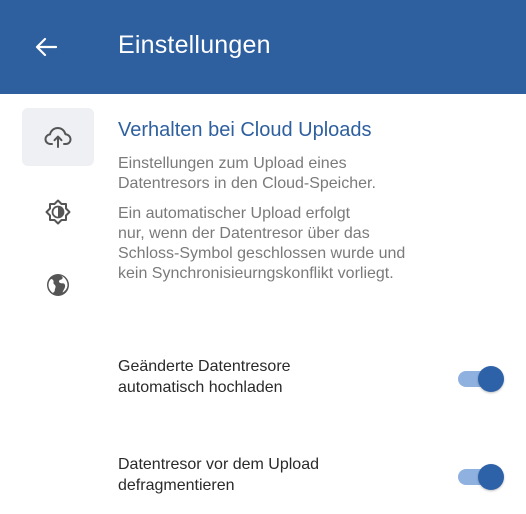 This screenshot has height=514, width=526. Describe the element at coordinates (194, 45) in the screenshot. I see `page-title: Einstellungen` at that location.